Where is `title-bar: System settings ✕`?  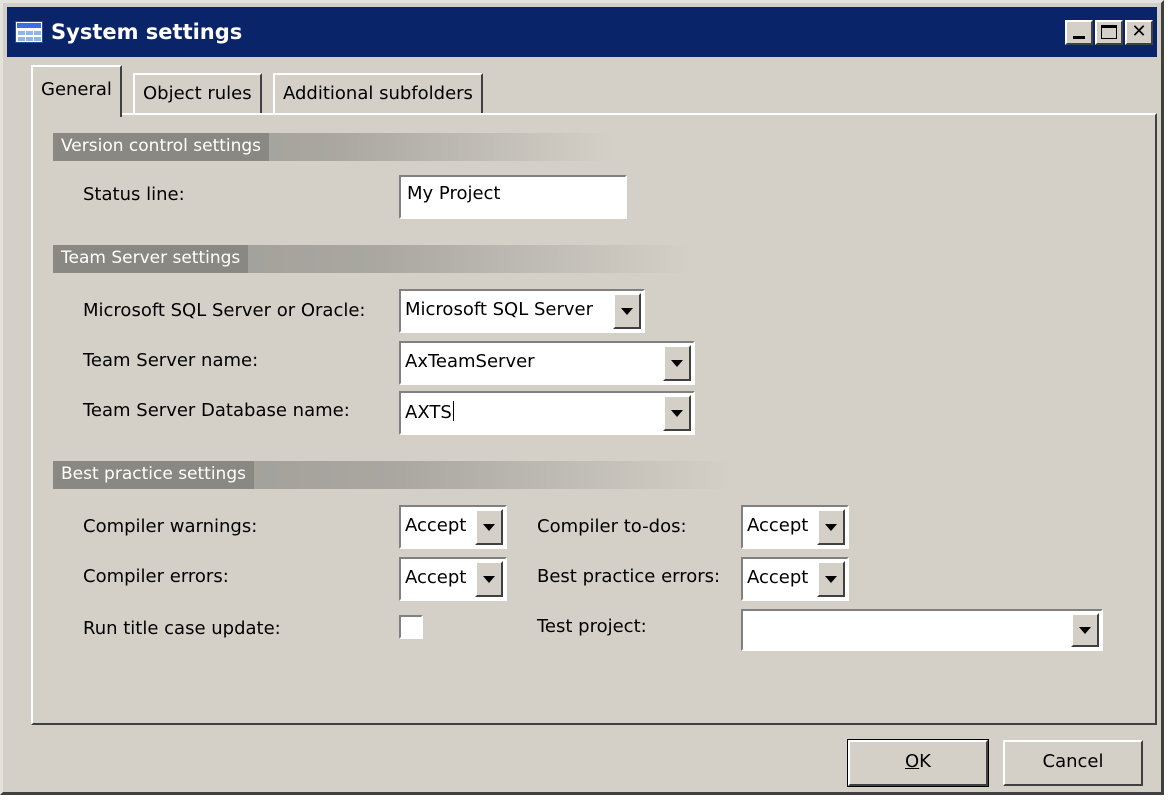
title-bar: System settings ✕ is located at coordinates (582, 32).